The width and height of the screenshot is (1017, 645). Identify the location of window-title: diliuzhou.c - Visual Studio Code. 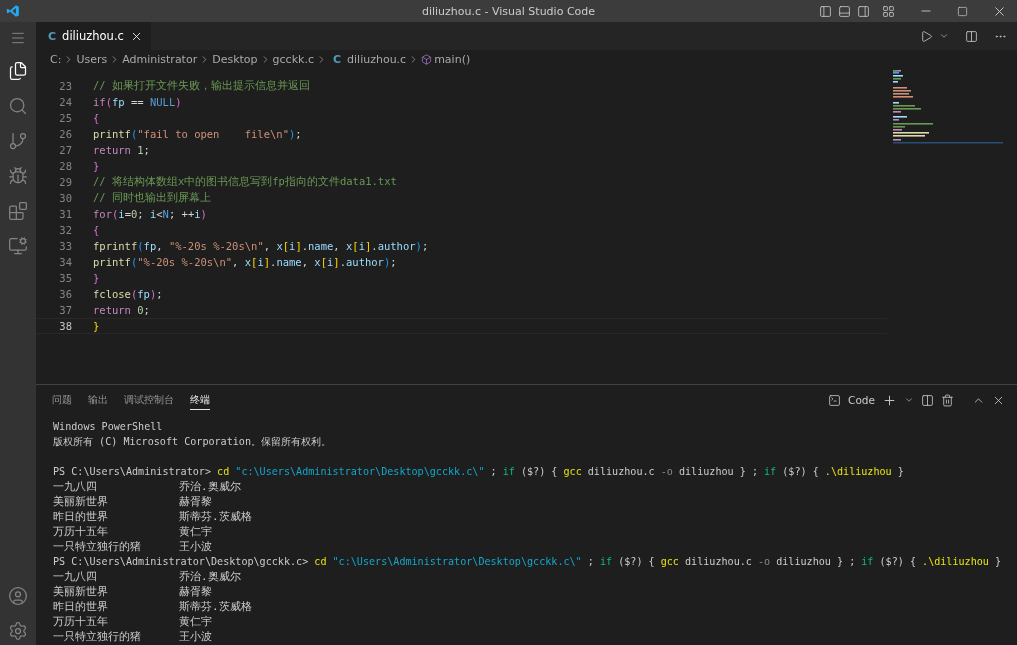
(508, 11).